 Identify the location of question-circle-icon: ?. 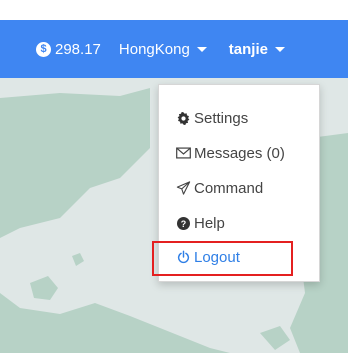
(183, 223).